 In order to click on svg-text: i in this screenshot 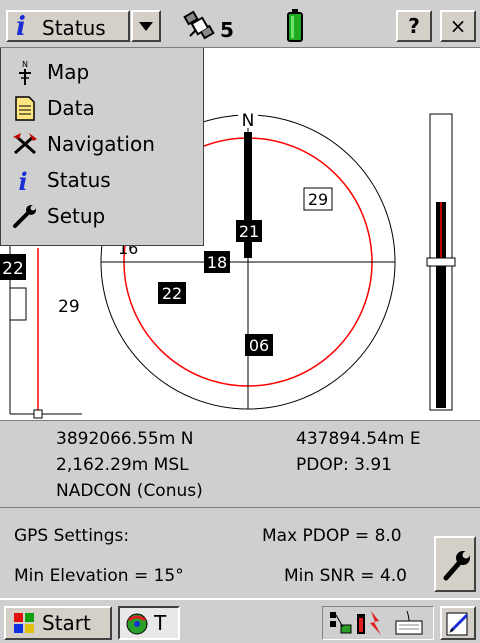, I will do `click(22, 180)`.